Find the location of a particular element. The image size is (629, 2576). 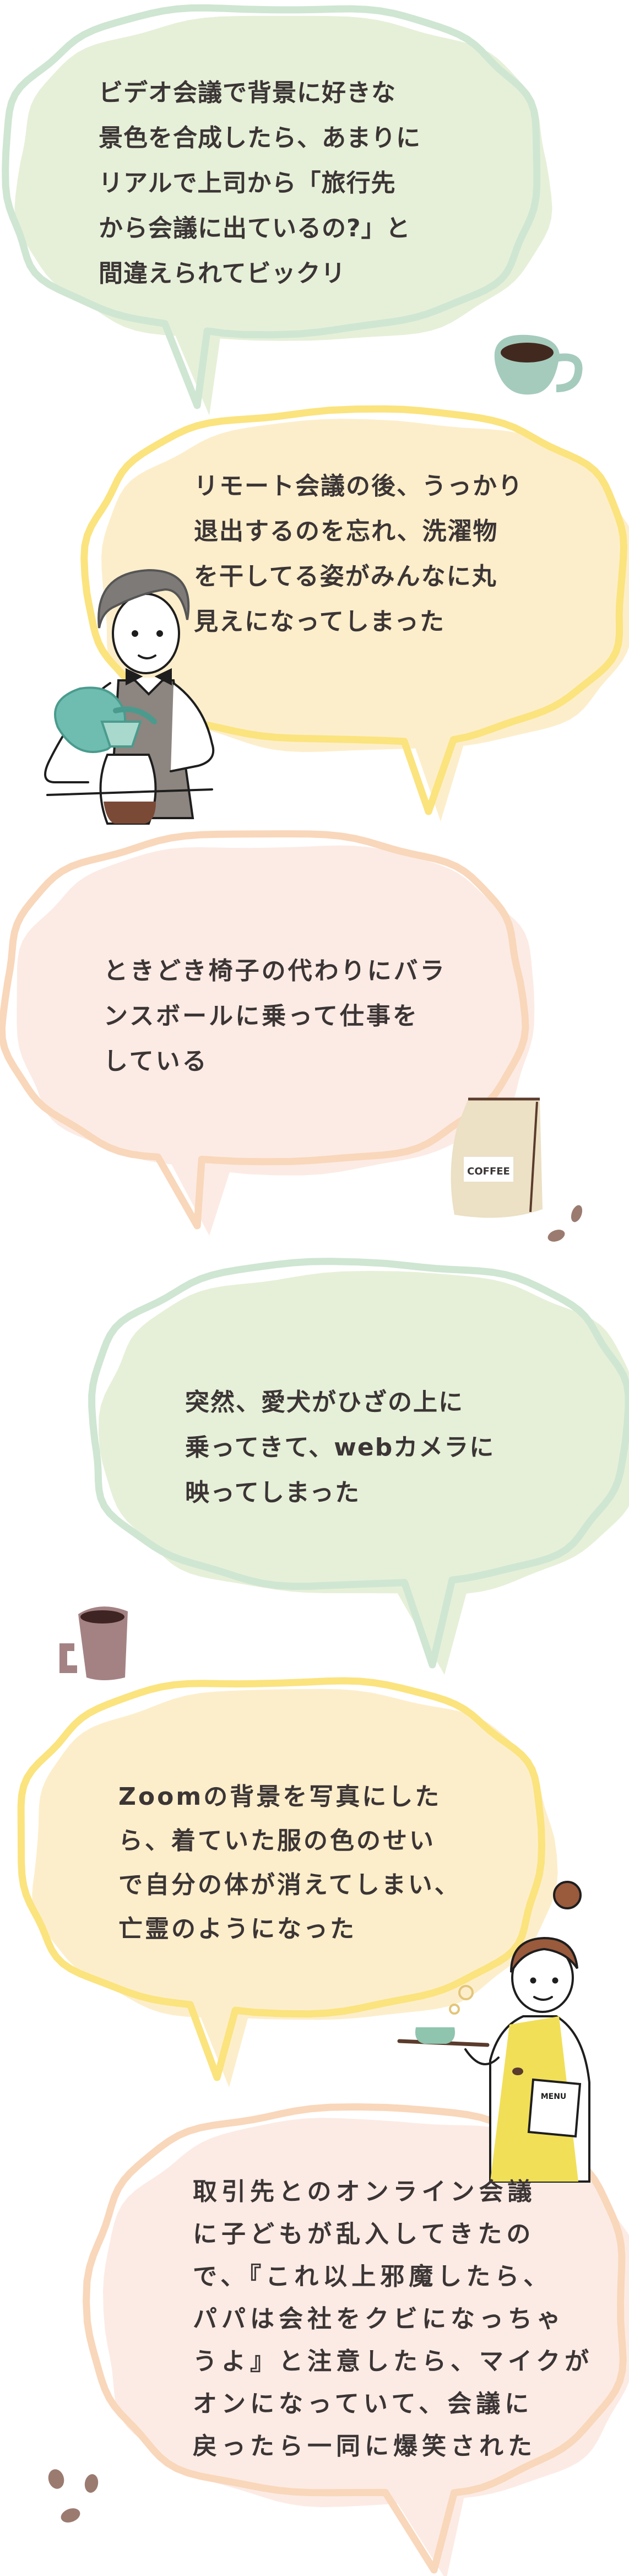

bubble-text-4: 突然、愛犬がひざの上に乗ってきて、webカメラに 映ってしまった is located at coordinates (340, 1448).